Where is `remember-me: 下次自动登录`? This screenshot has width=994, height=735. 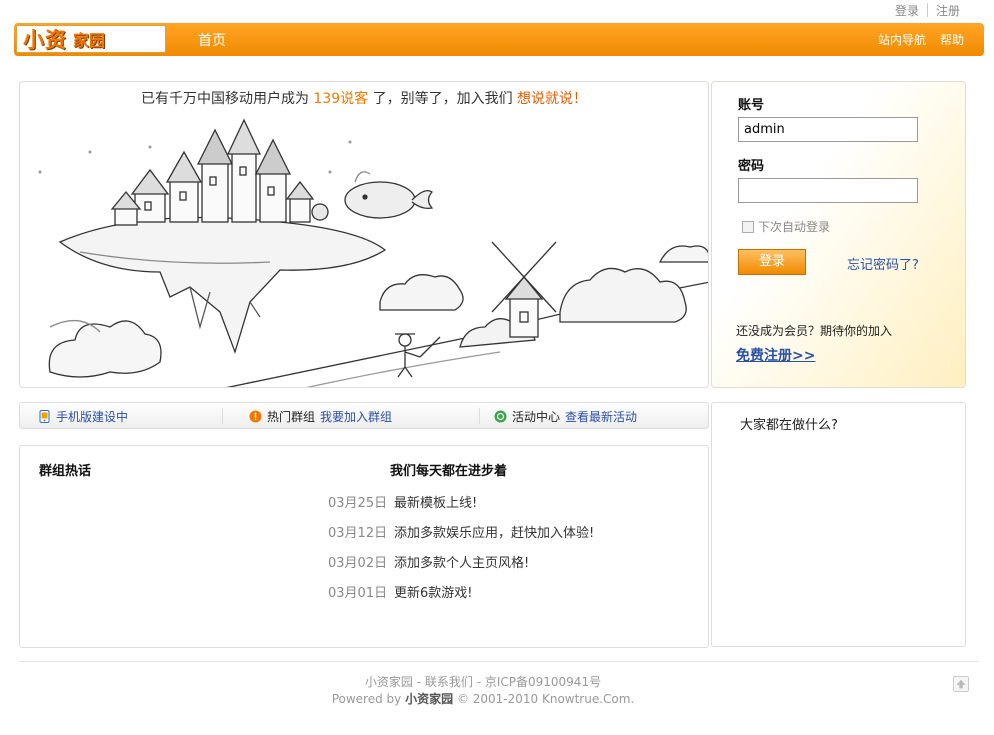 remember-me: 下次自动登录 is located at coordinates (786, 226).